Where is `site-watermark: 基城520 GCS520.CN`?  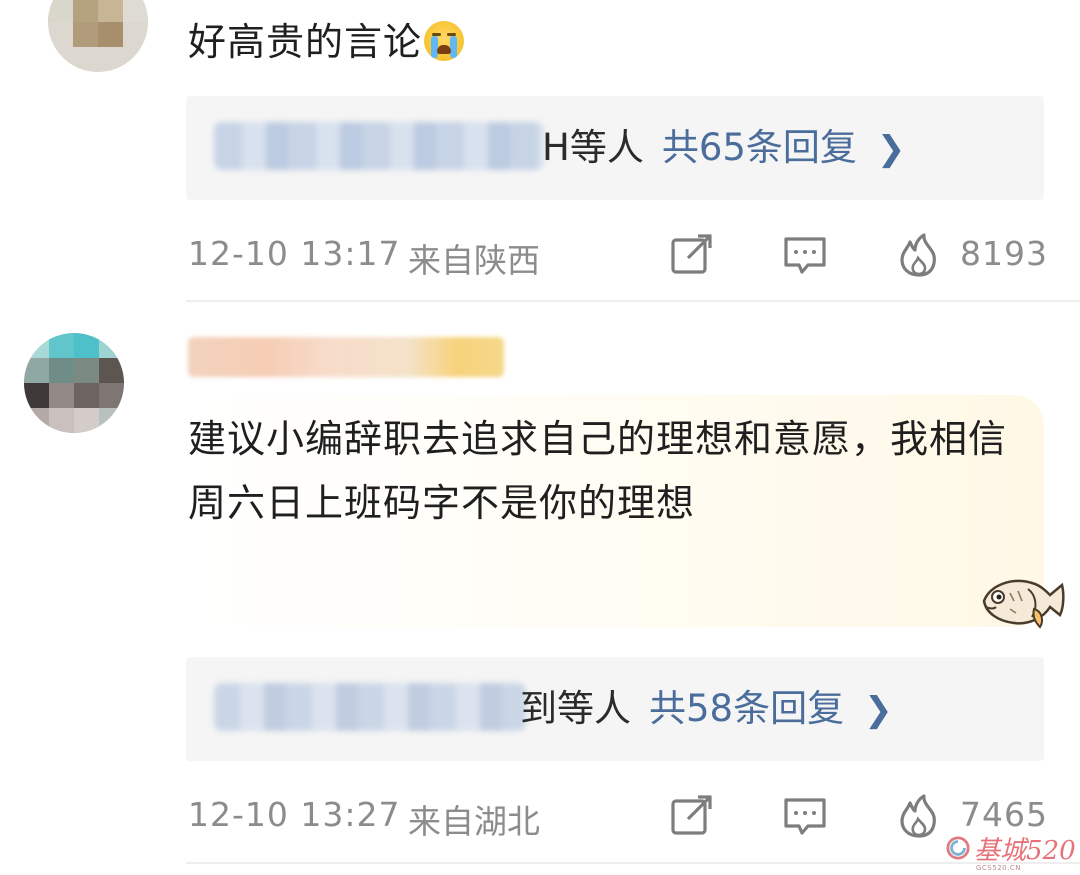
site-watermark: 基城520 GCS520.CN is located at coordinates (1013, 852).